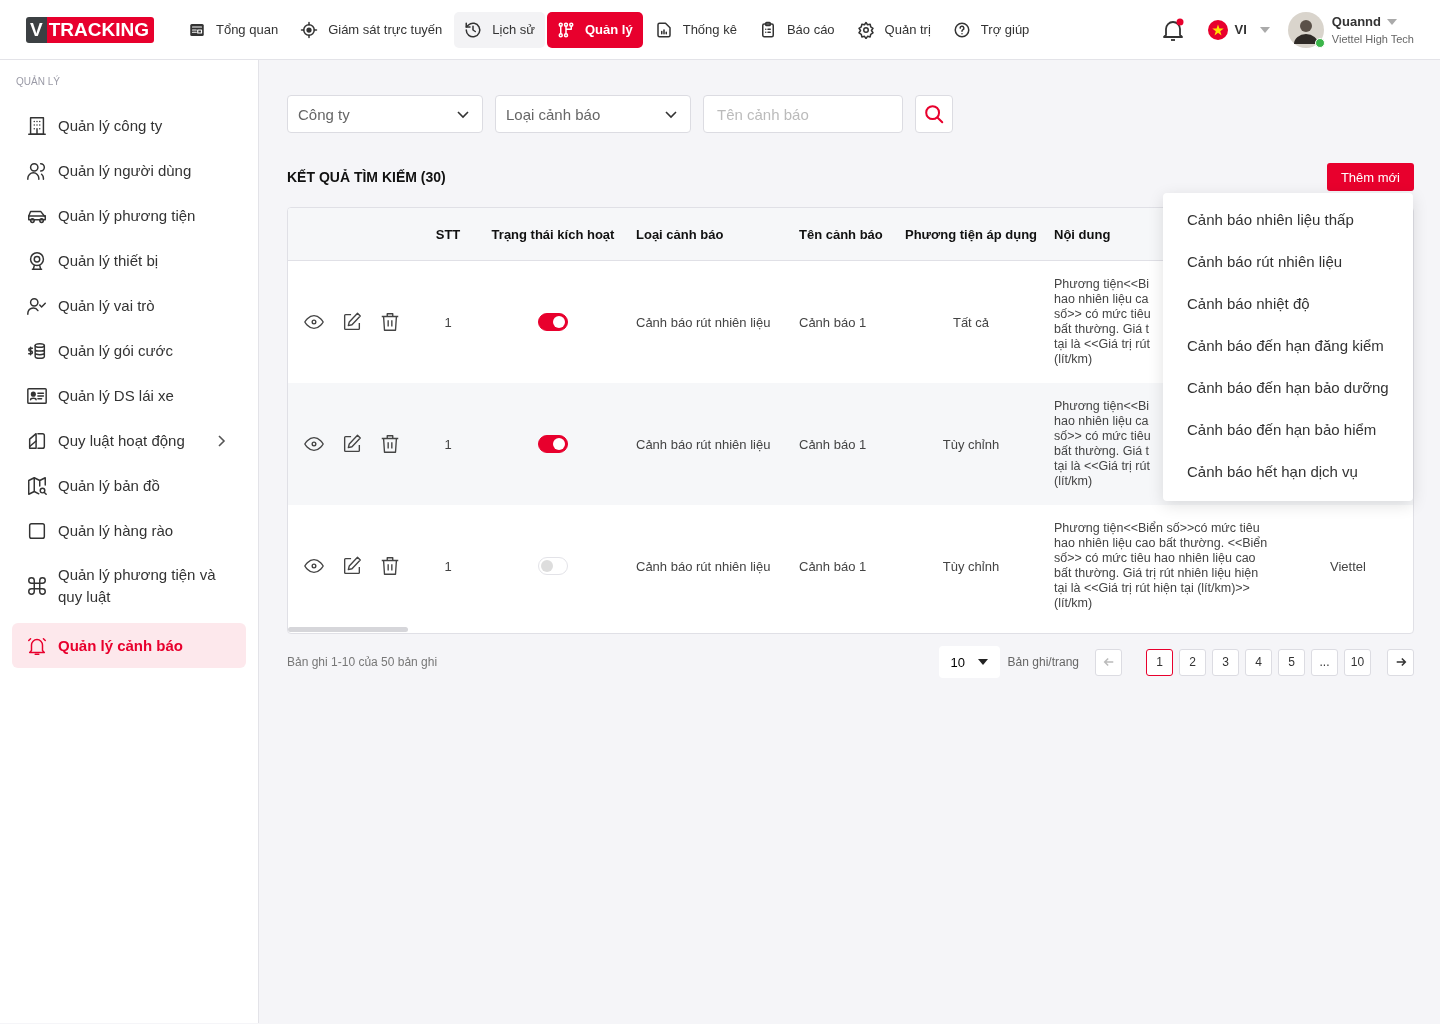 Image resolution: width=1440 pixels, height=1024 pixels. I want to click on sidebar-item: Quản lý DS lái xe, so click(129, 395).